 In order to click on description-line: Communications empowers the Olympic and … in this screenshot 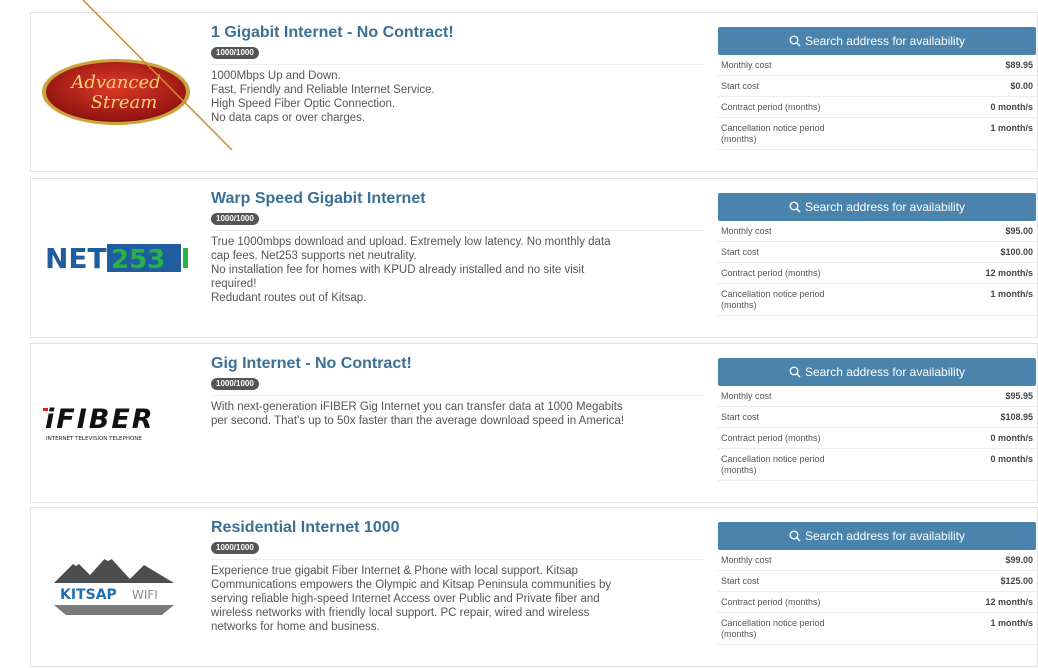, I will do `click(411, 585)`.